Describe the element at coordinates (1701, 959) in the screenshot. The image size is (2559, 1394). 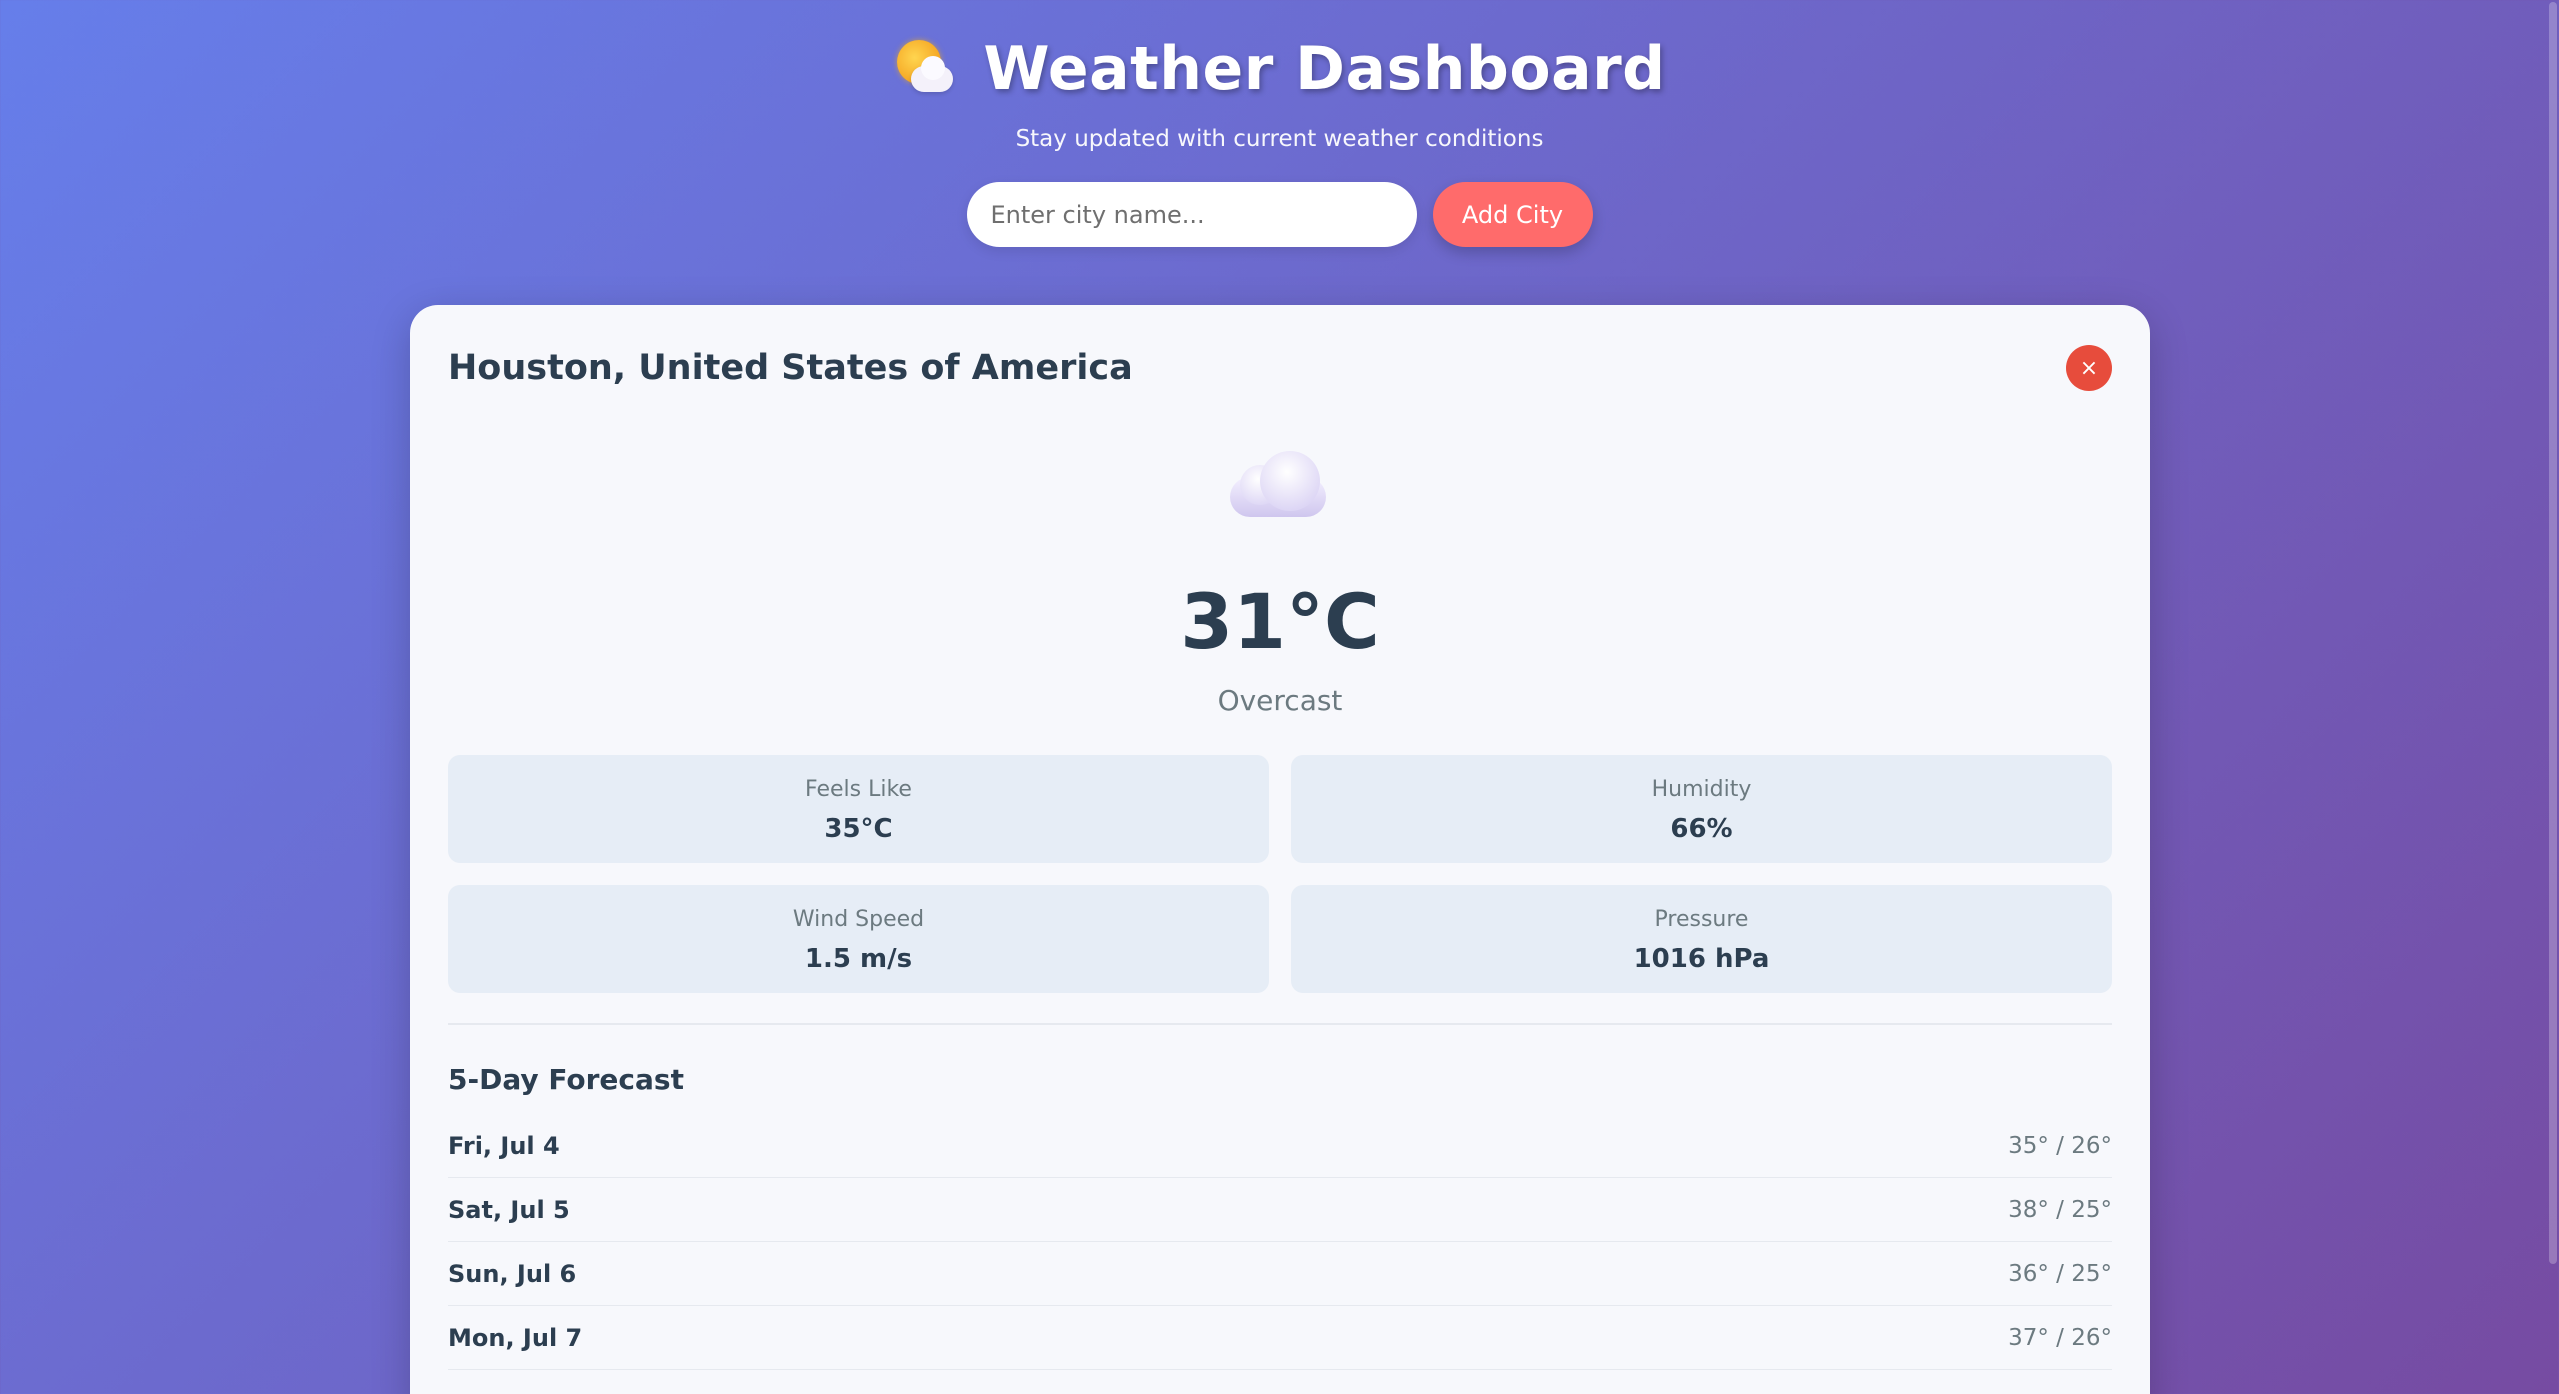
I see `detail-value: 1016 hPa` at that location.